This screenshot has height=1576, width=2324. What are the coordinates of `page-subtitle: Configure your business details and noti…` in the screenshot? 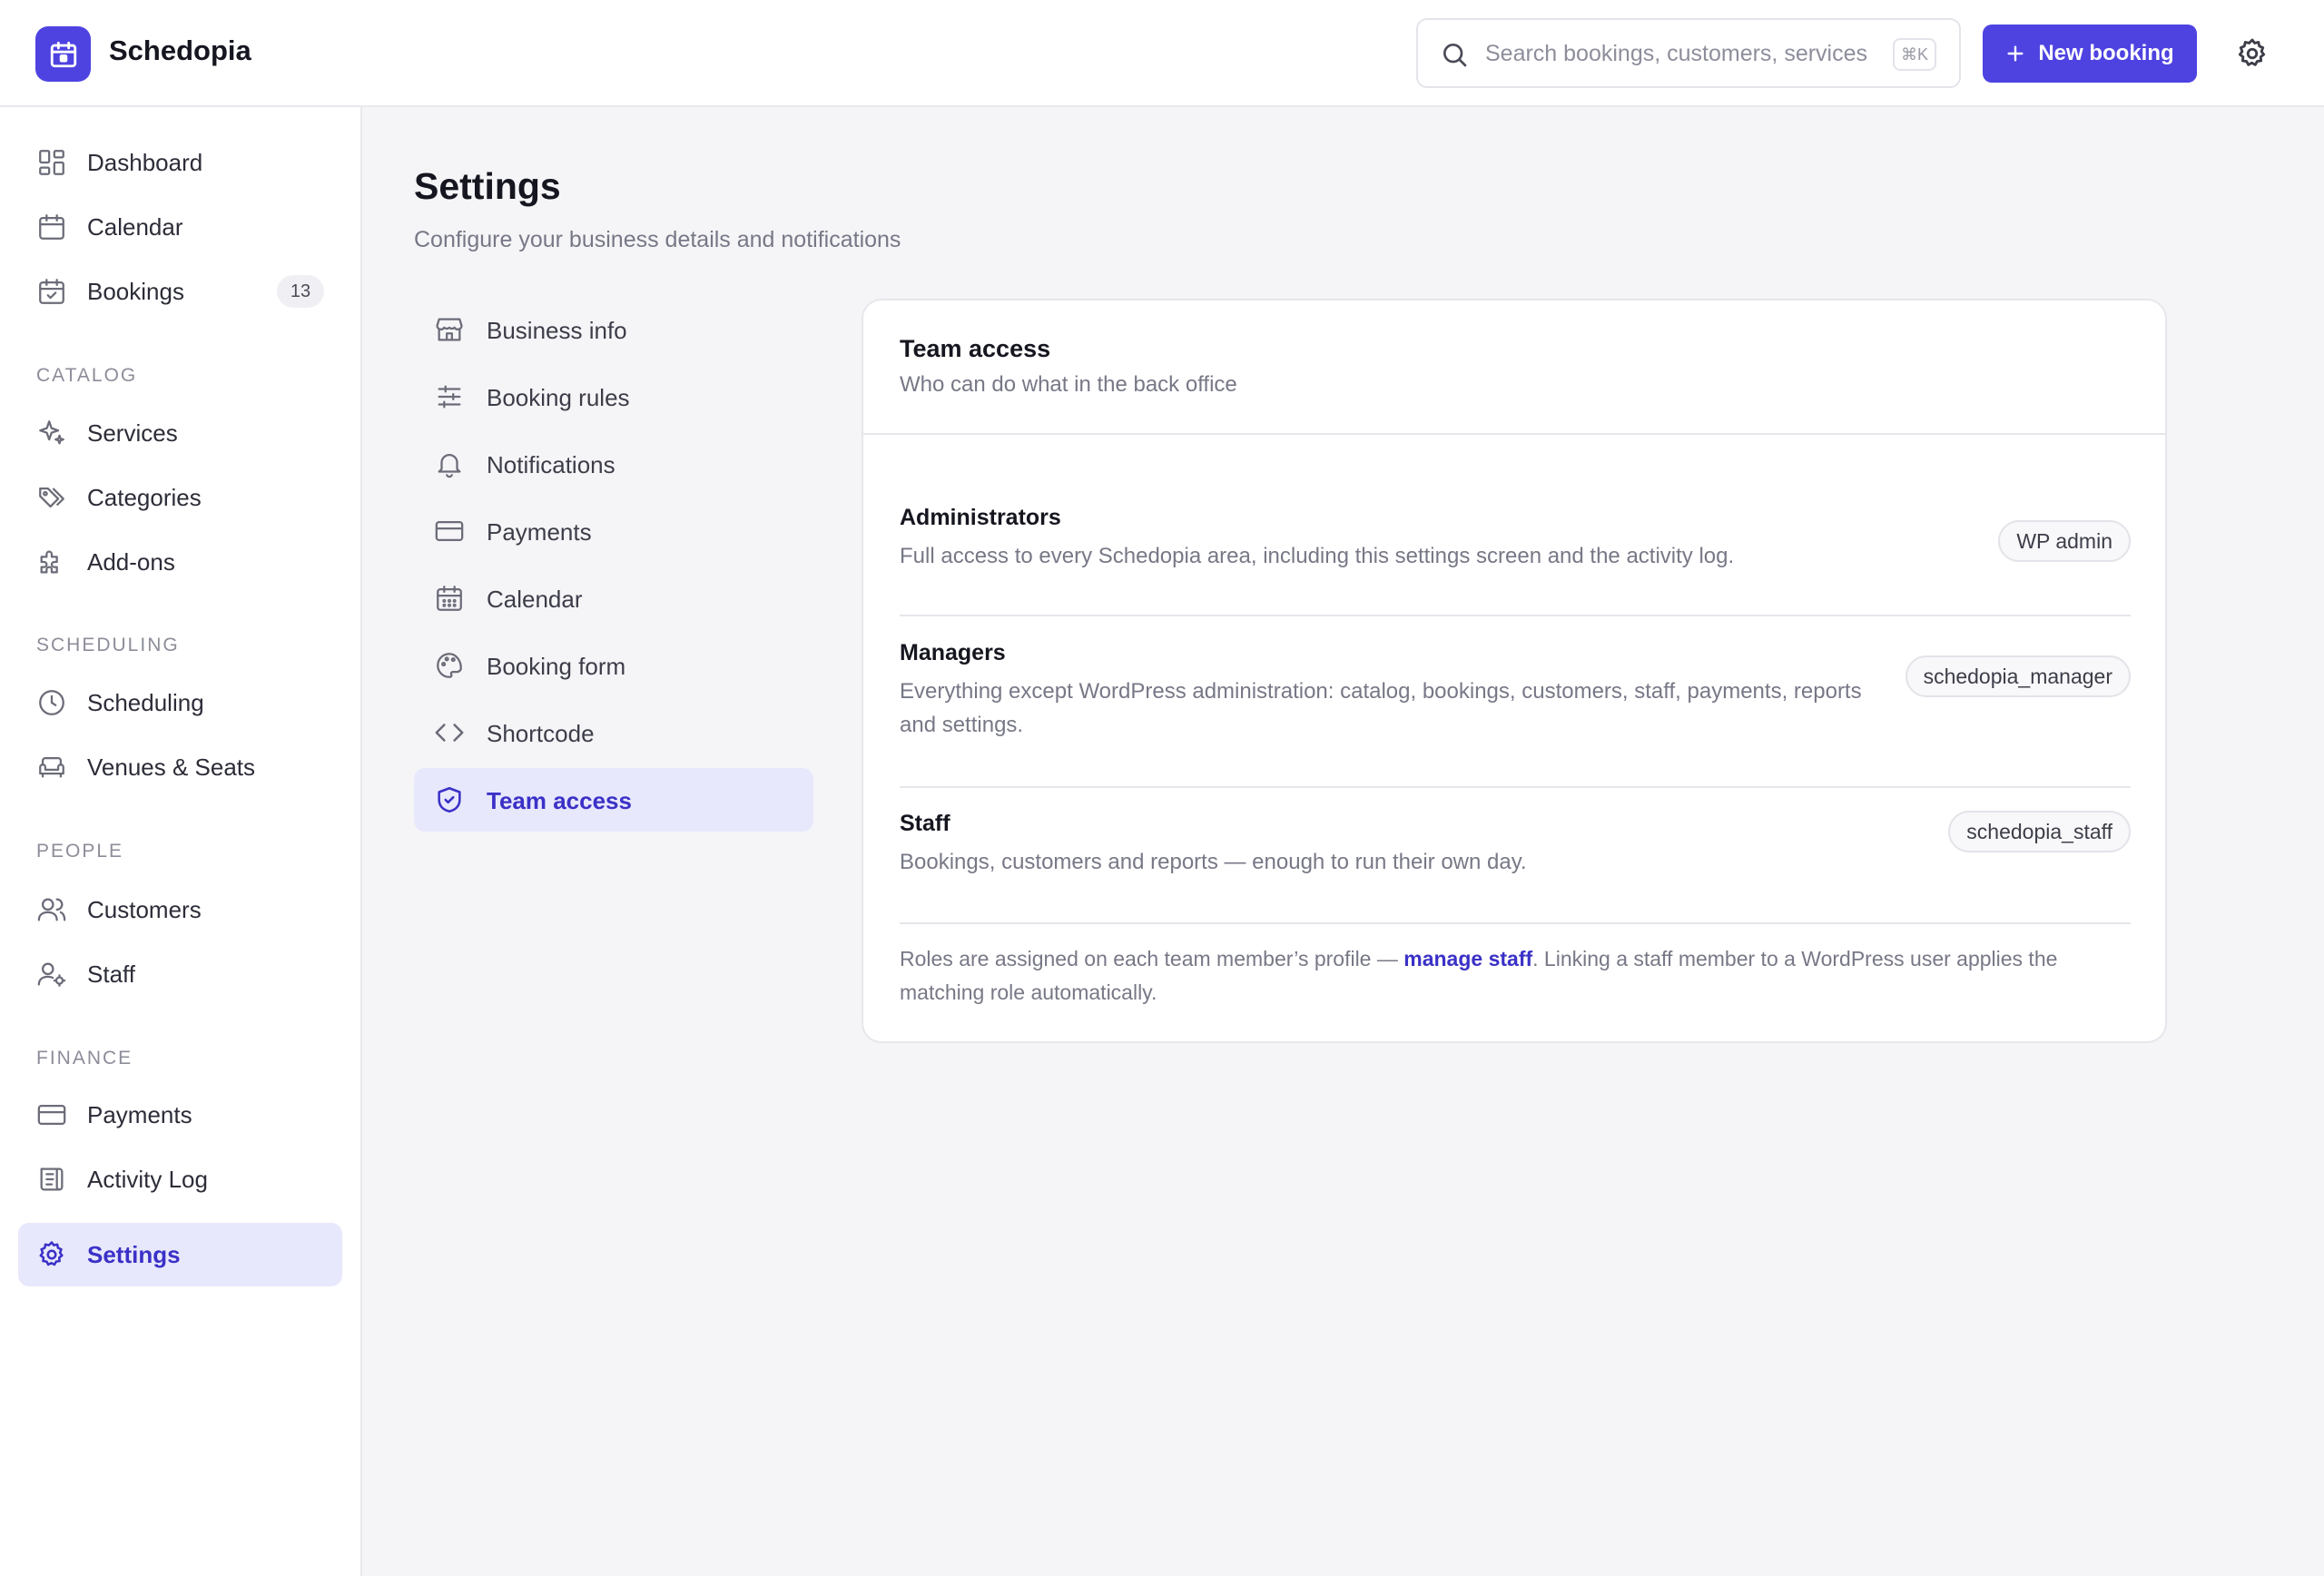 It's located at (657, 240).